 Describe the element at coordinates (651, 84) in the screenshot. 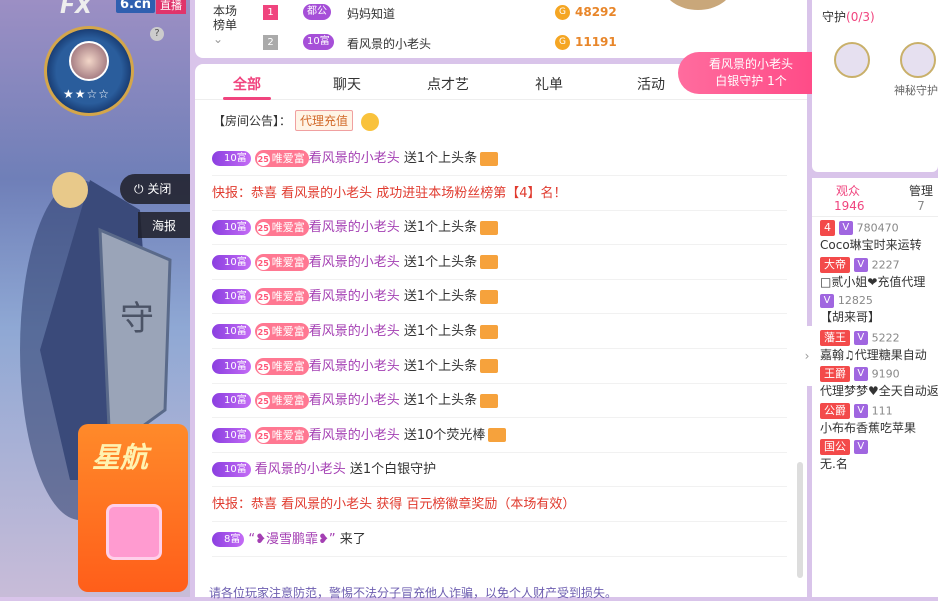

I see `tab-activity: 活动` at that location.